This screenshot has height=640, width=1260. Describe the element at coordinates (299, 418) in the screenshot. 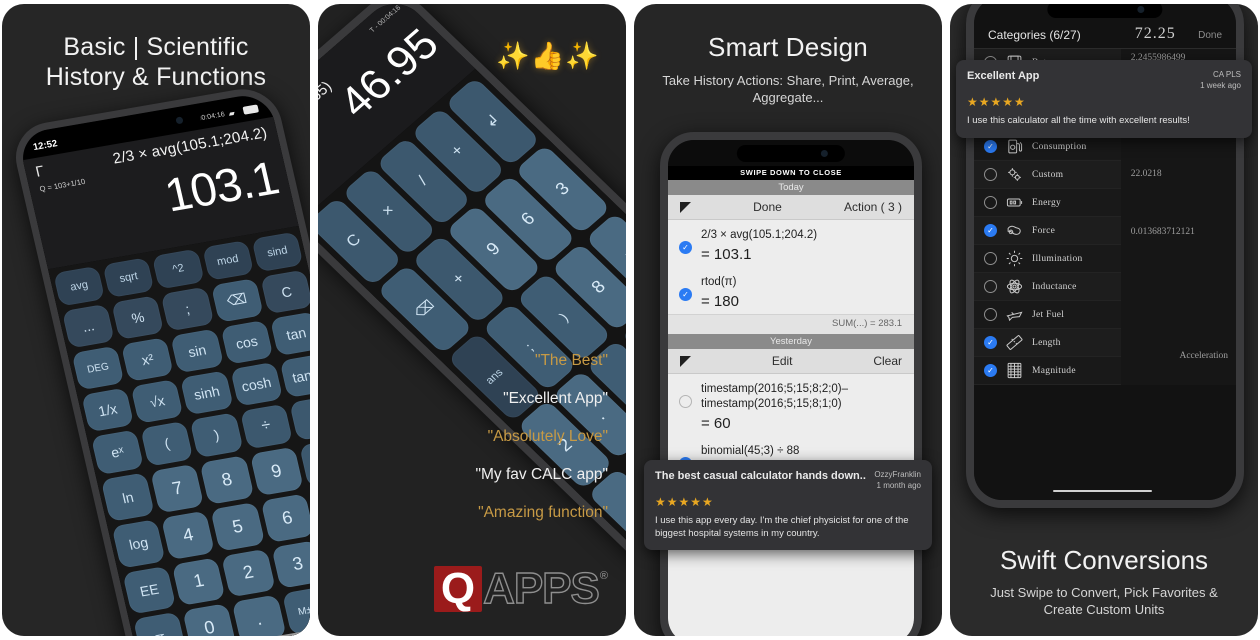

I see `key-multiply: ×` at that location.